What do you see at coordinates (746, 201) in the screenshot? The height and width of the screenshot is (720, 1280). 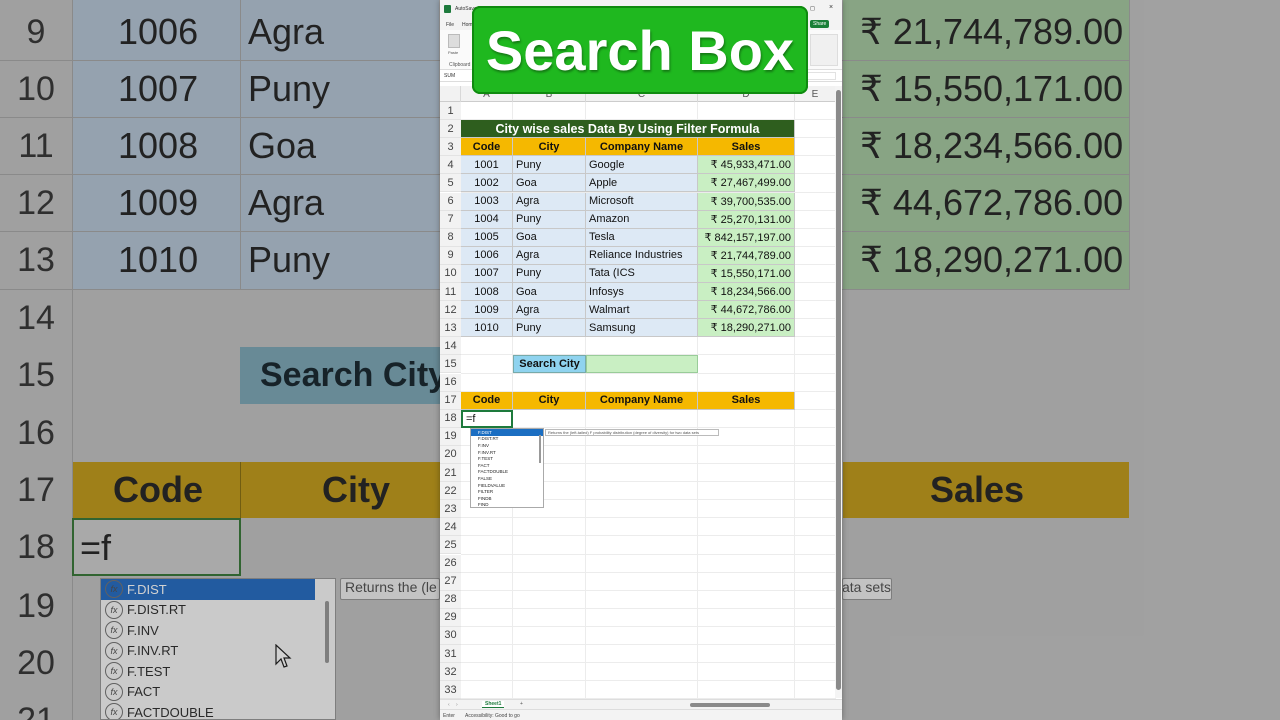 I see `table-cell: ₹ 39,700,535.00` at bounding box center [746, 201].